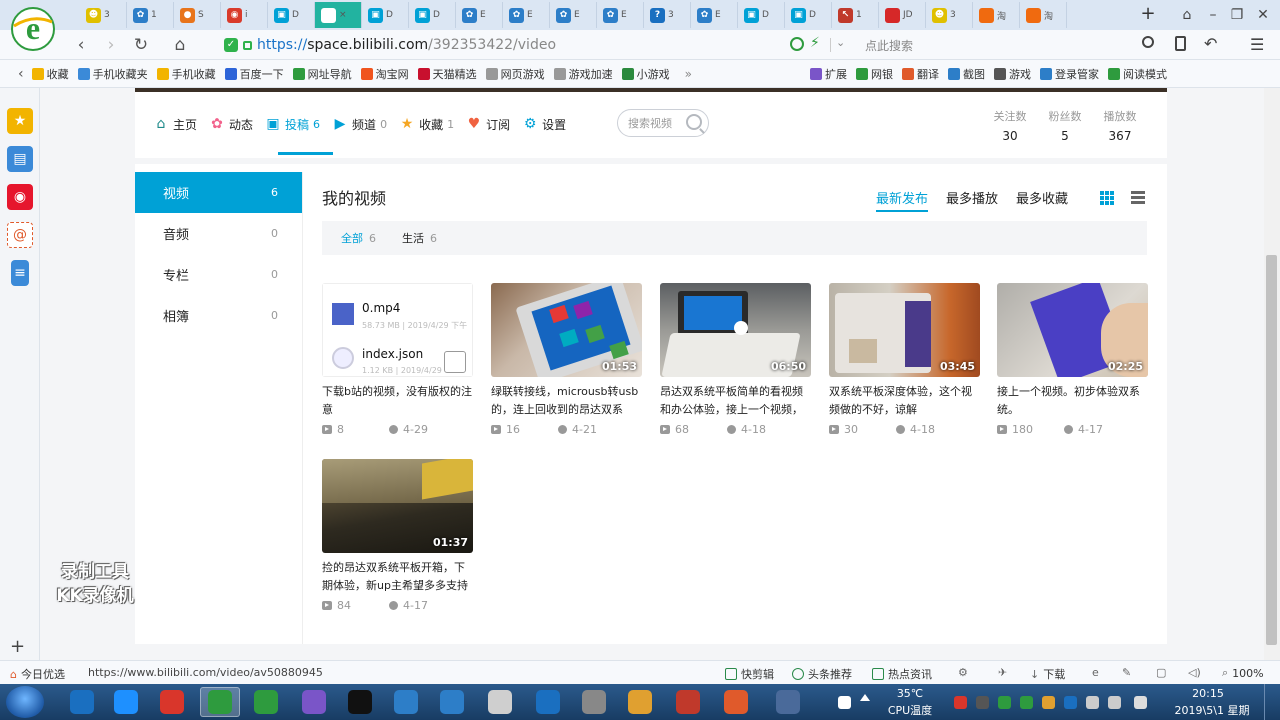 Image resolution: width=1280 pixels, height=720 pixels. I want to click on bookmark-item: 天猫精选, so click(447, 74).